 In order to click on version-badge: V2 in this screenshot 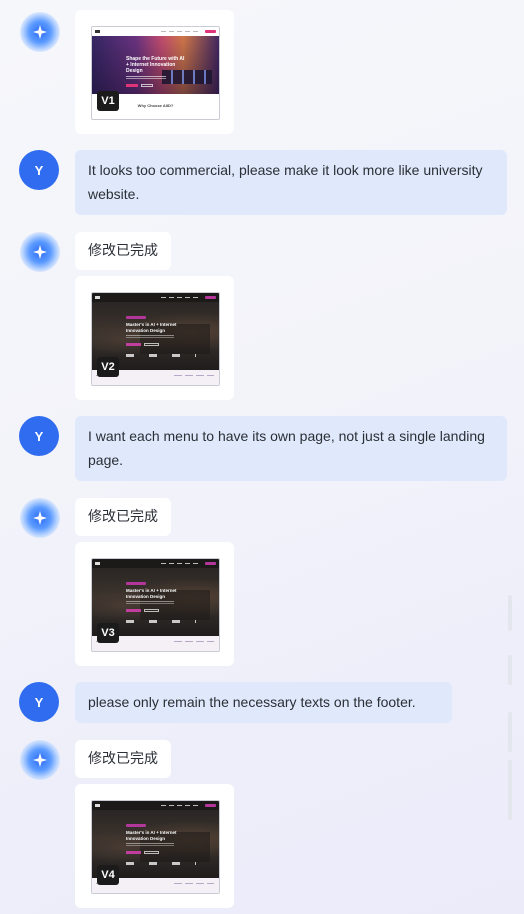, I will do `click(108, 367)`.